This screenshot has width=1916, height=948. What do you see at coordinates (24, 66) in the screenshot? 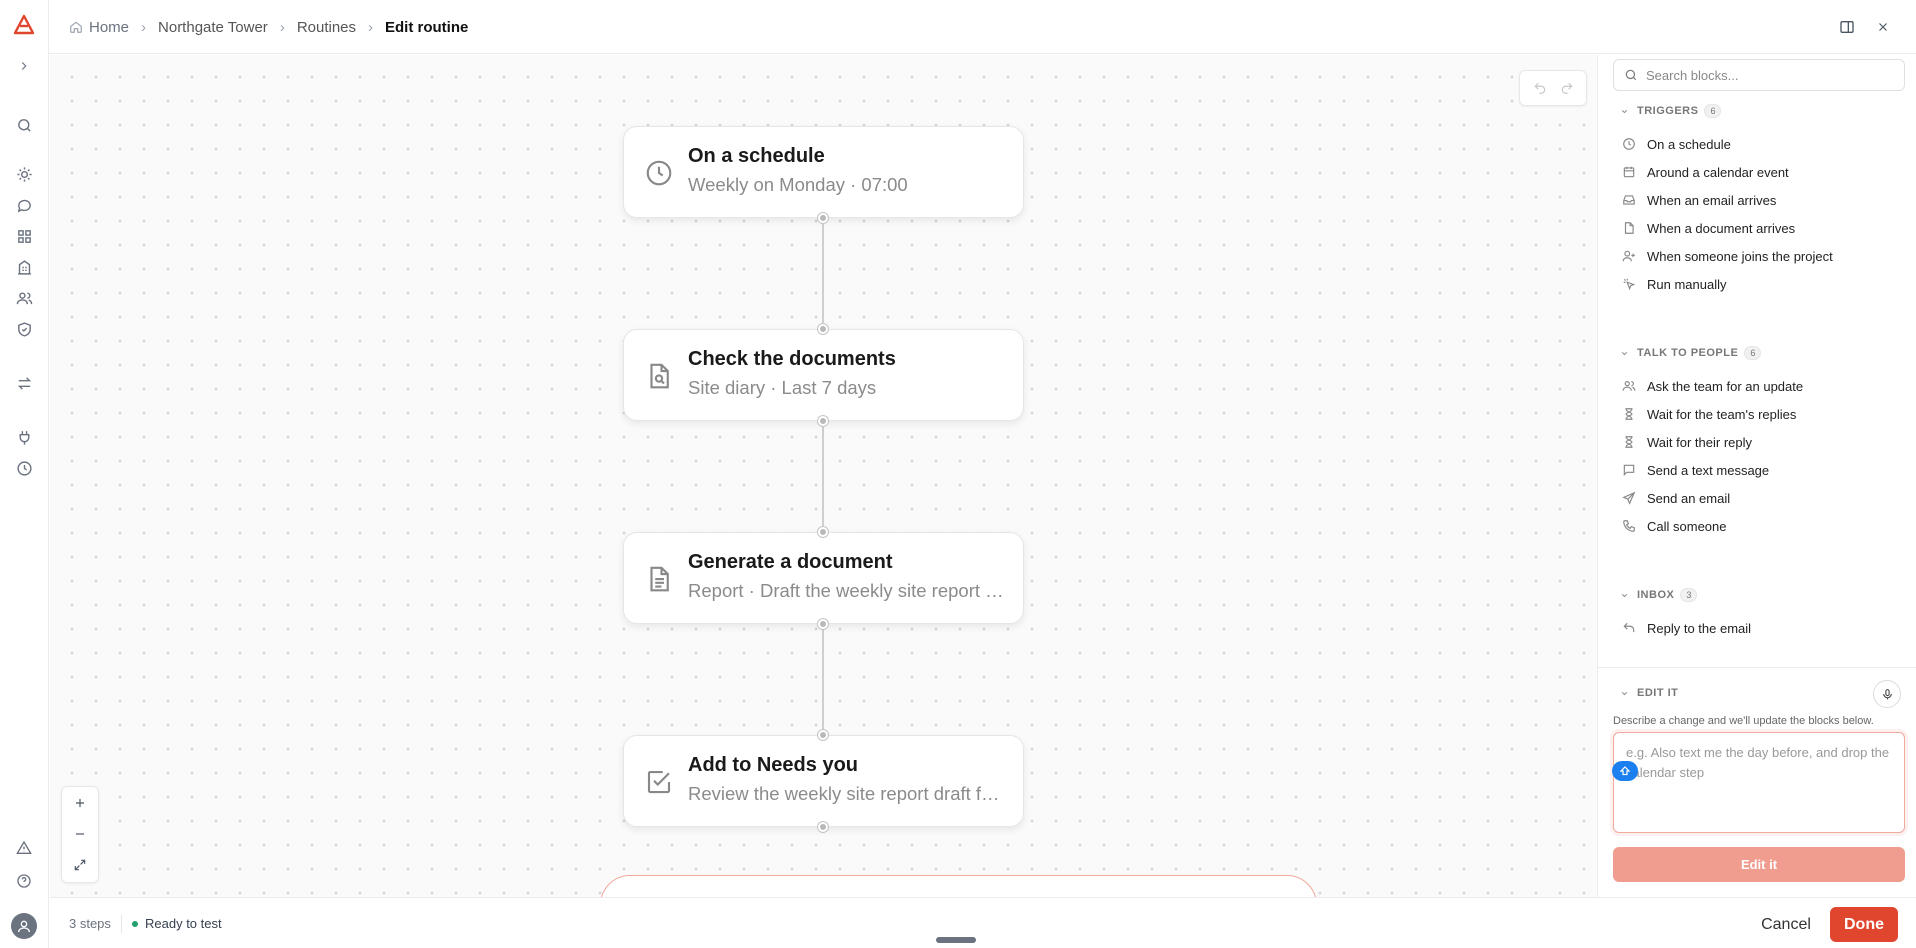
I see `expand-sidebar-icon` at bounding box center [24, 66].